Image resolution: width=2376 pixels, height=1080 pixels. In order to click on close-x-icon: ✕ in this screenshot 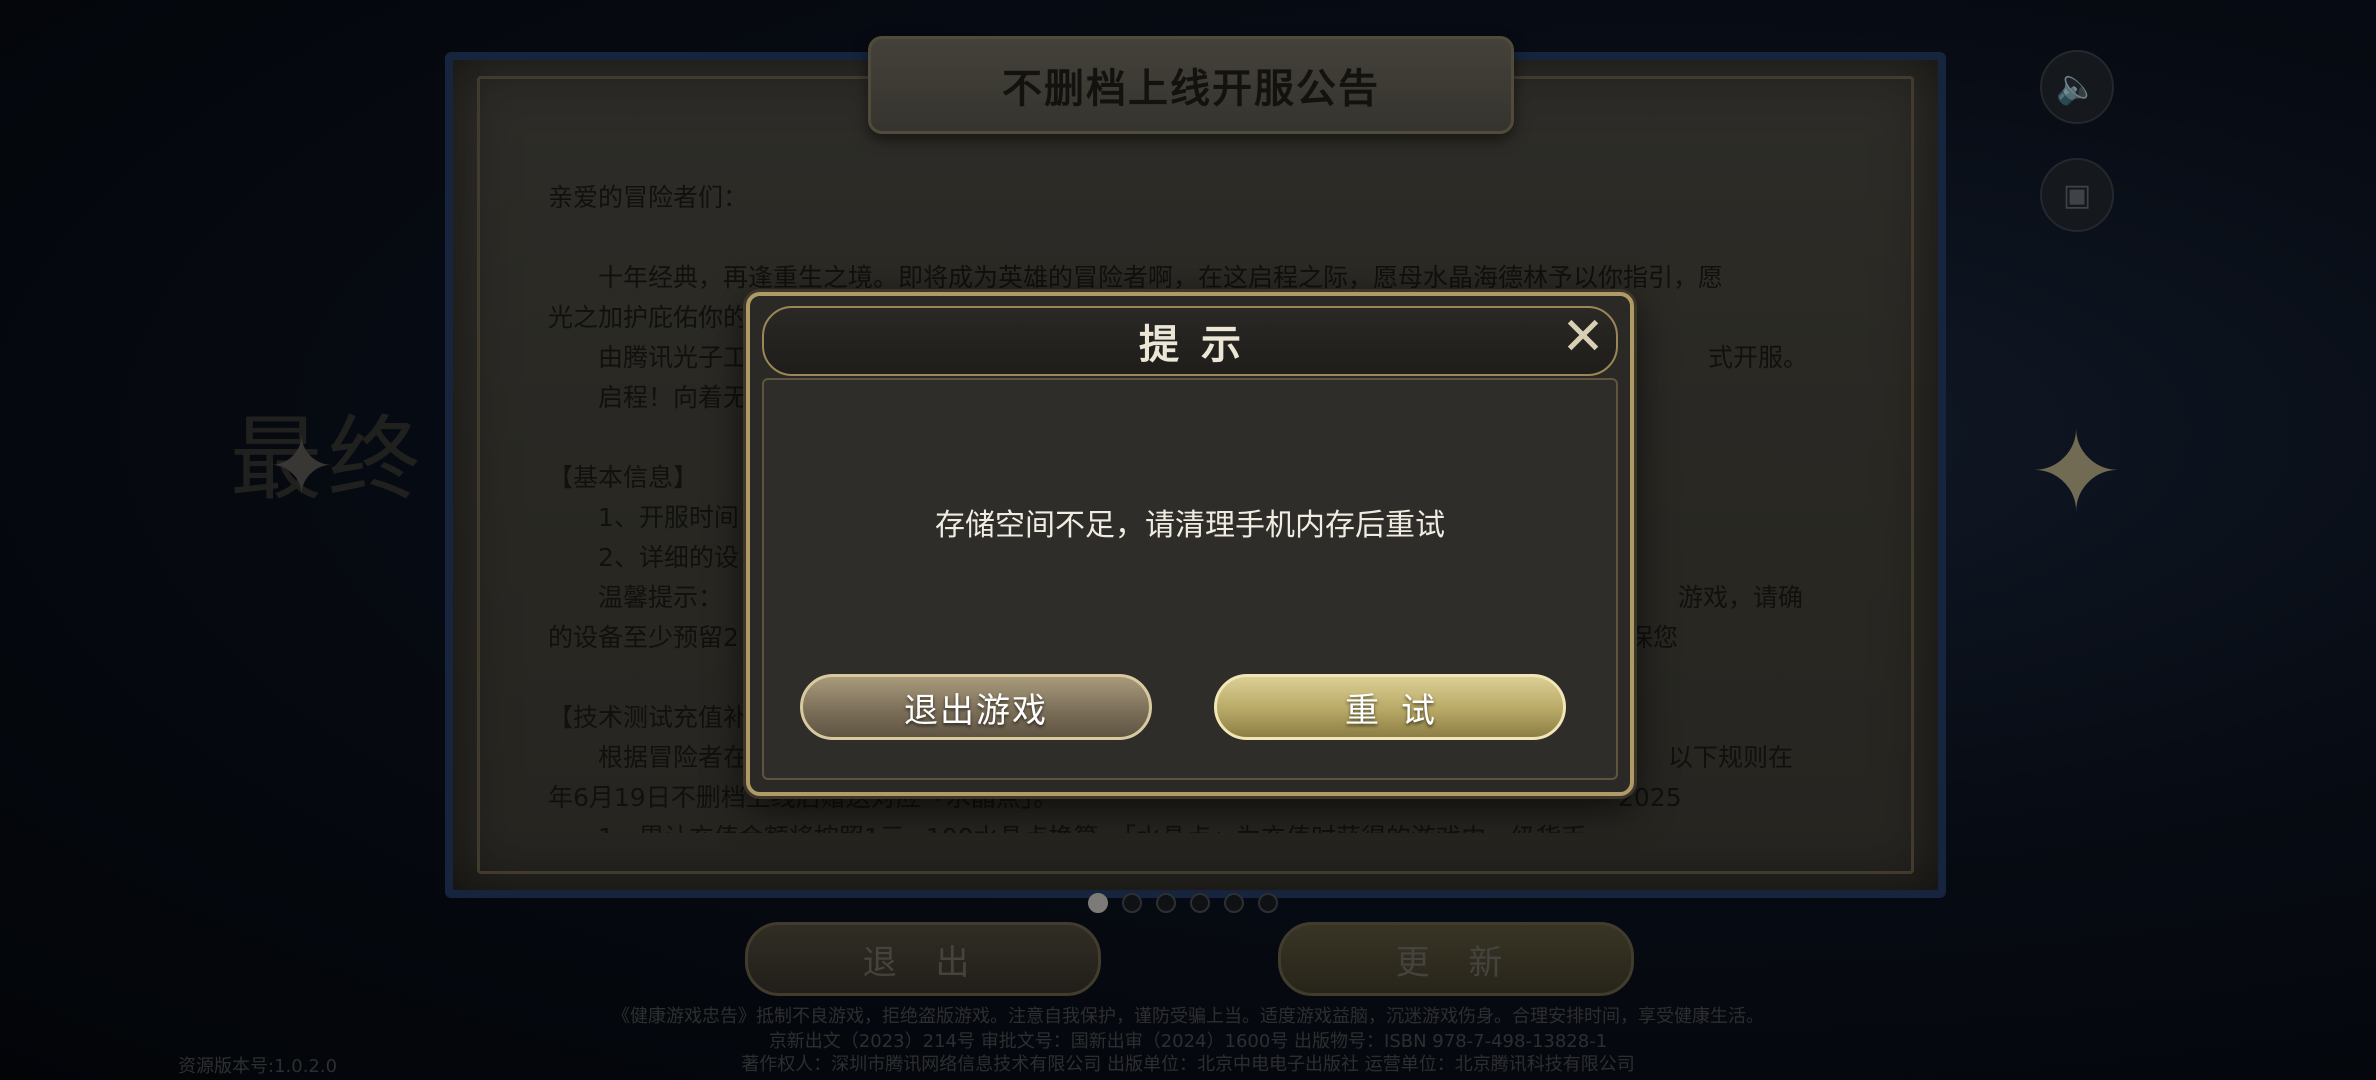, I will do `click(1583, 337)`.